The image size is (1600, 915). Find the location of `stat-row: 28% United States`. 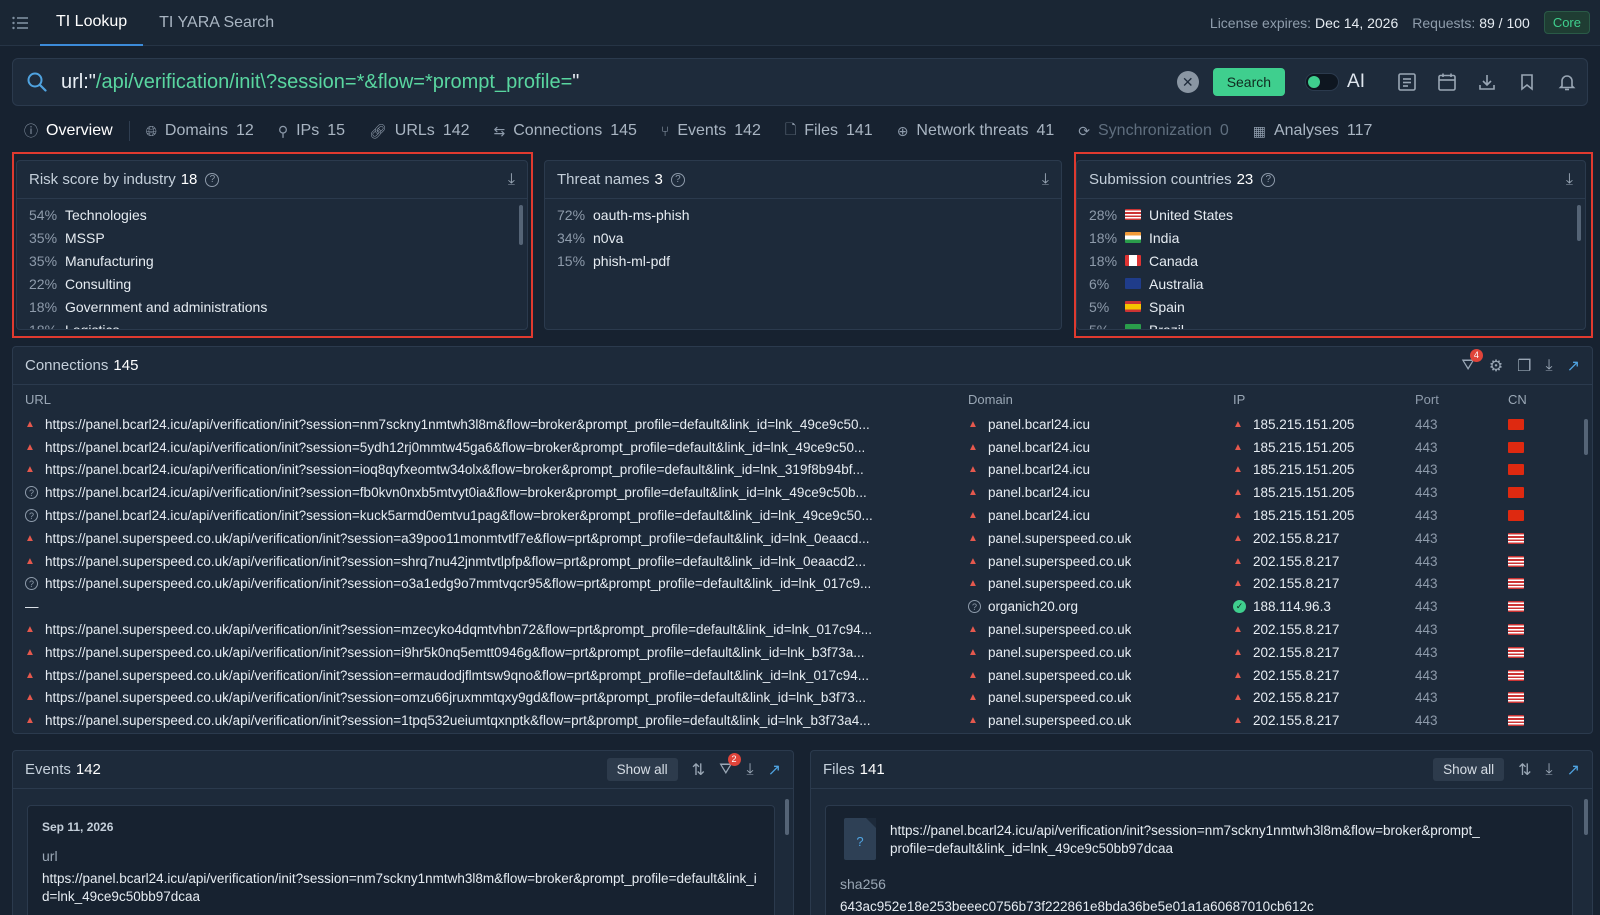

stat-row: 28% United States is located at coordinates (1331, 214).